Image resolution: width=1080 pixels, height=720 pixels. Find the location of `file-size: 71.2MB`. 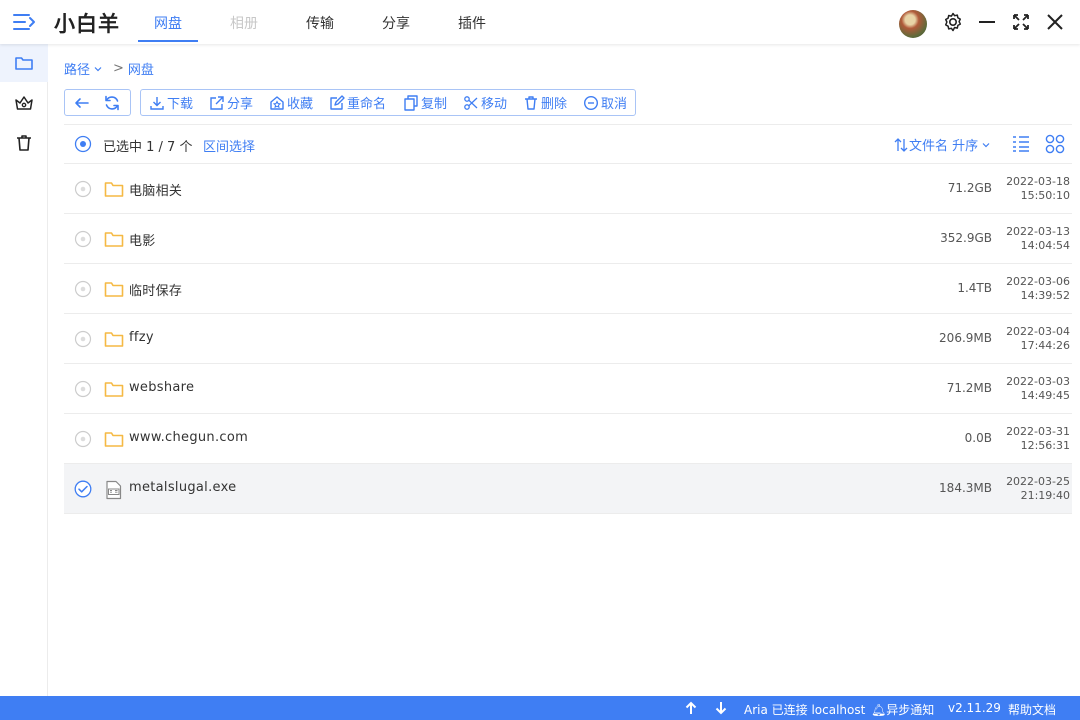

file-size: 71.2MB is located at coordinates (969, 388).